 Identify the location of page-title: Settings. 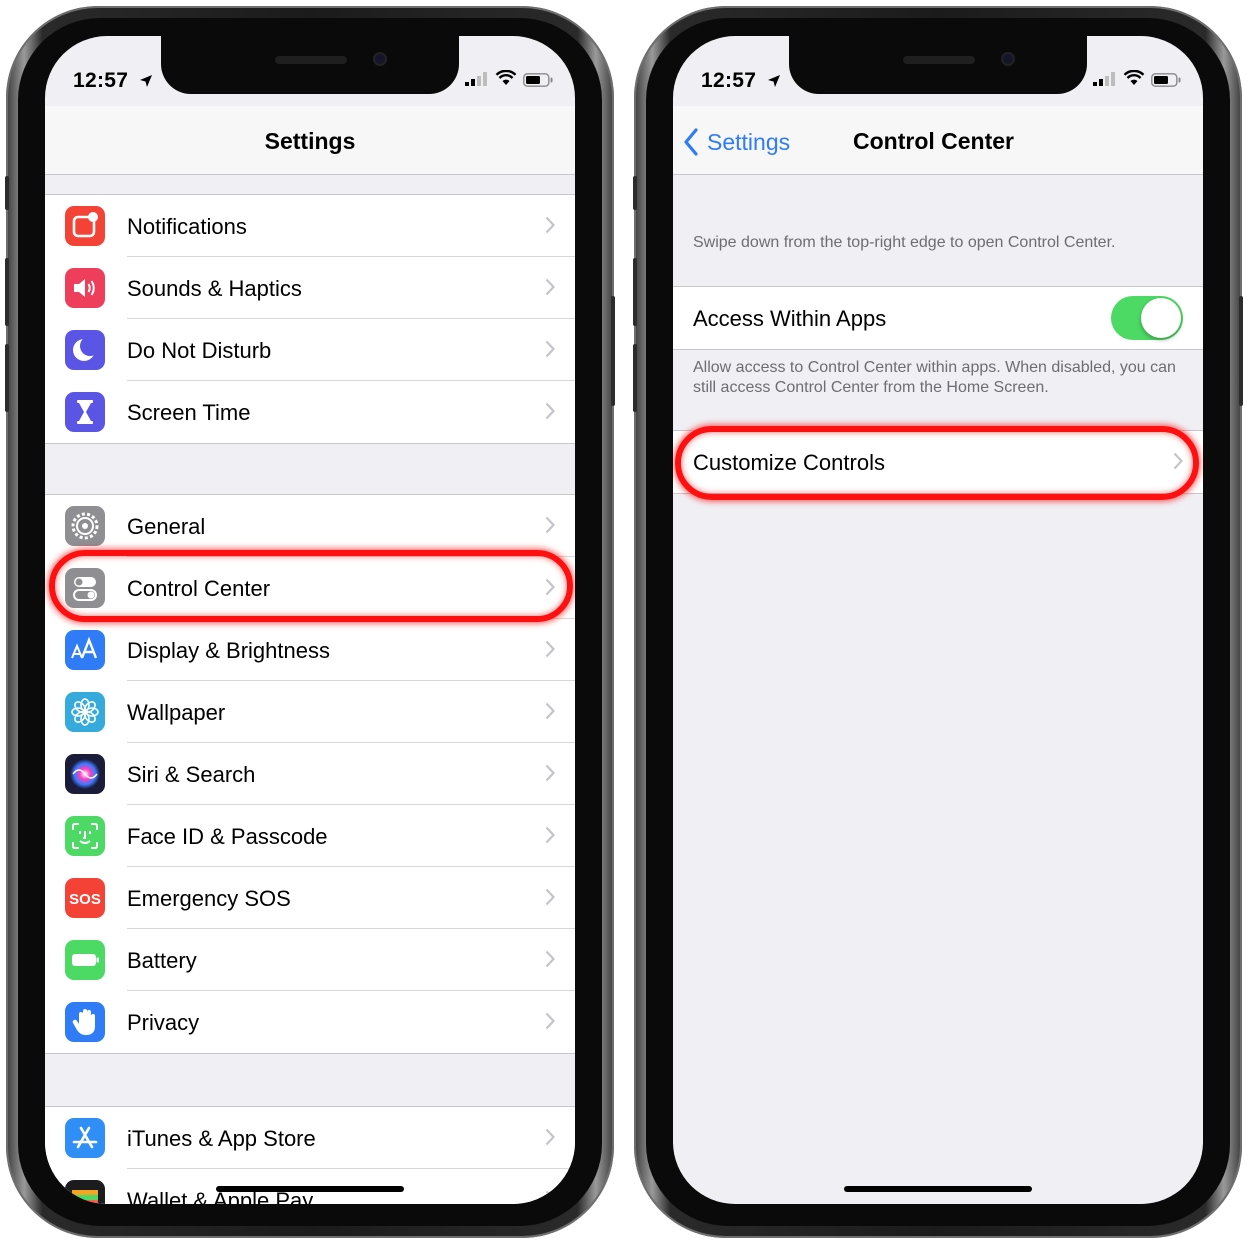
(310, 141).